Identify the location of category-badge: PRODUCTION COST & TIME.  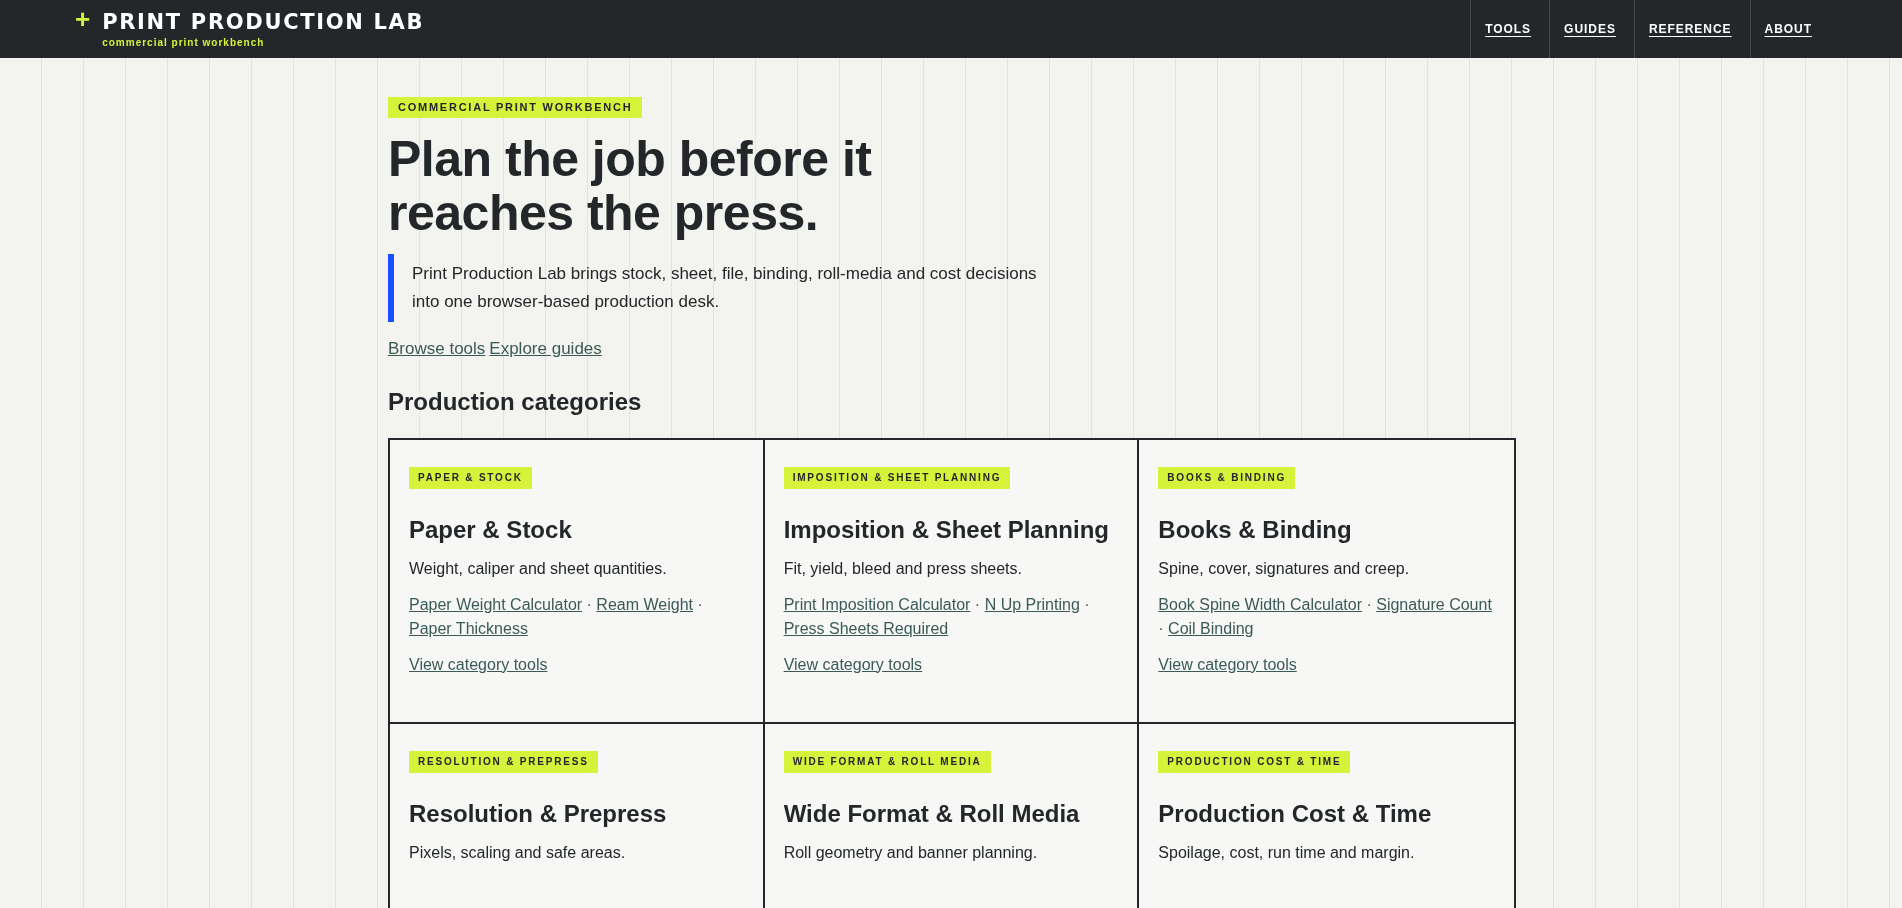
(1254, 761).